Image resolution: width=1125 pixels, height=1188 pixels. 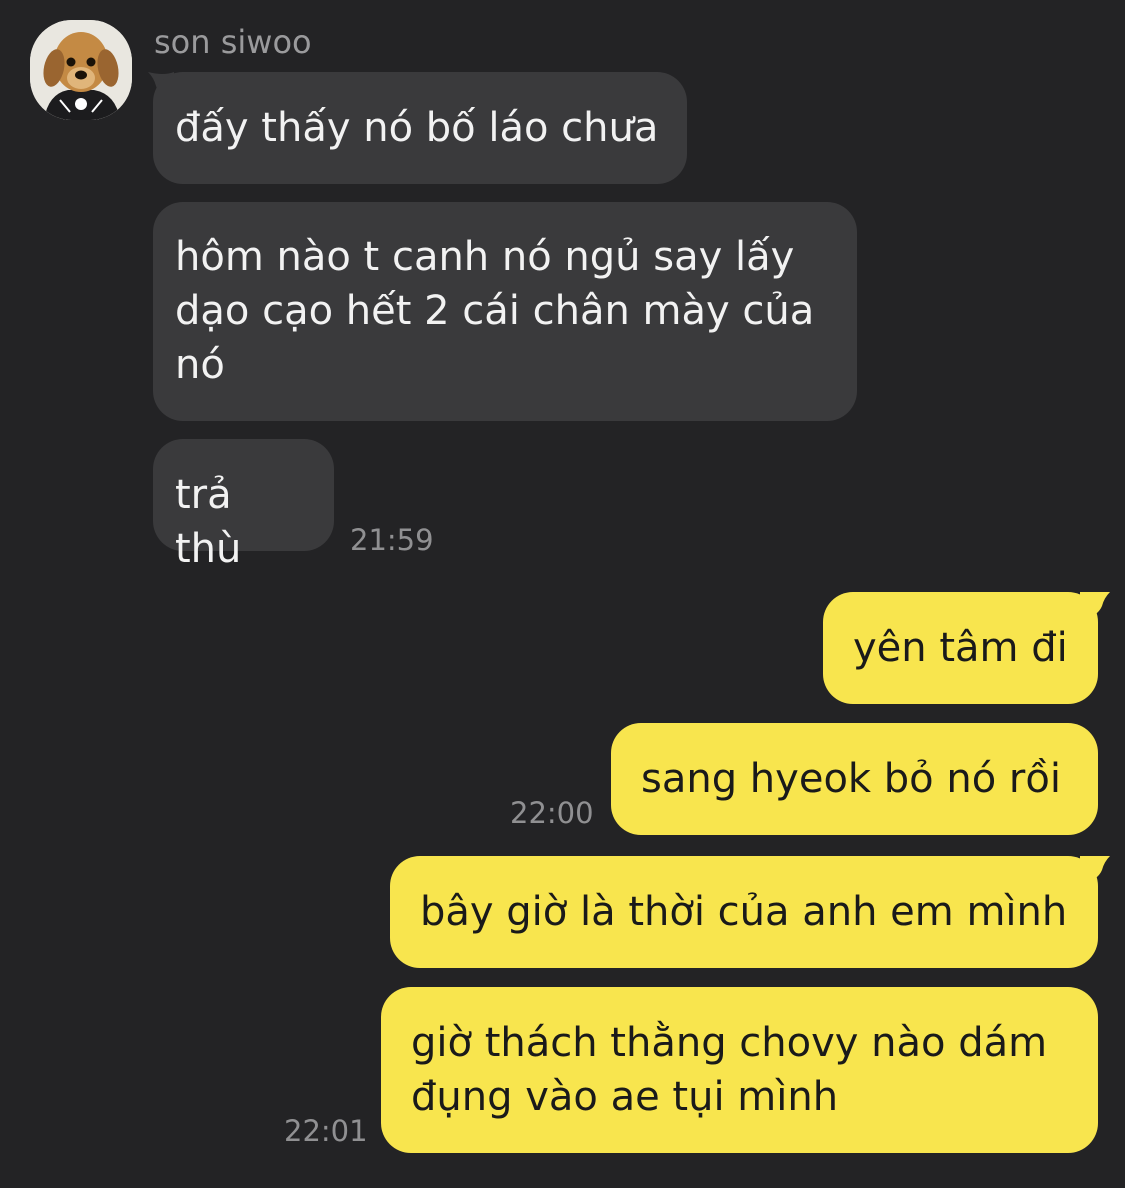 What do you see at coordinates (326, 1131) in the screenshot?
I see `message-timestamp: 22:01` at bounding box center [326, 1131].